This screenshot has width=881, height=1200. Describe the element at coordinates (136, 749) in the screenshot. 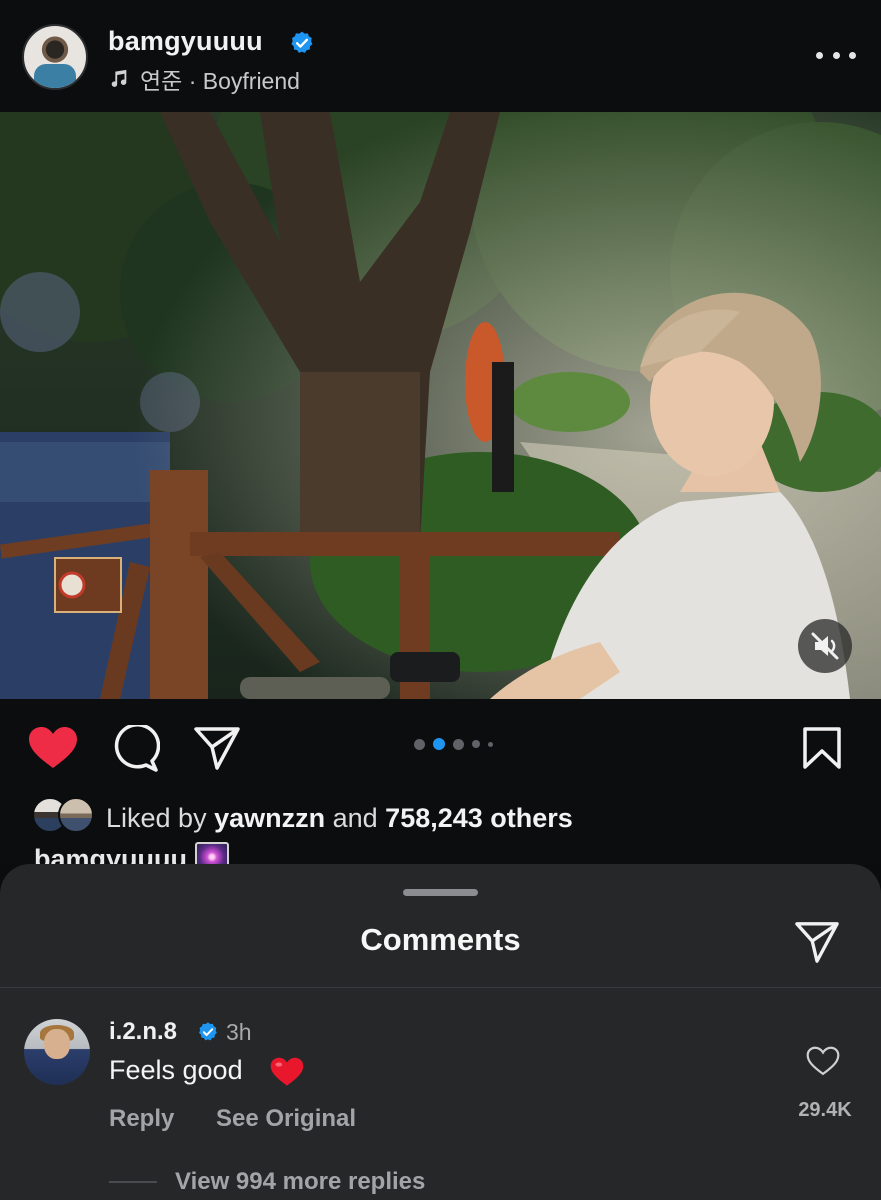

I see `comment-icon` at that location.